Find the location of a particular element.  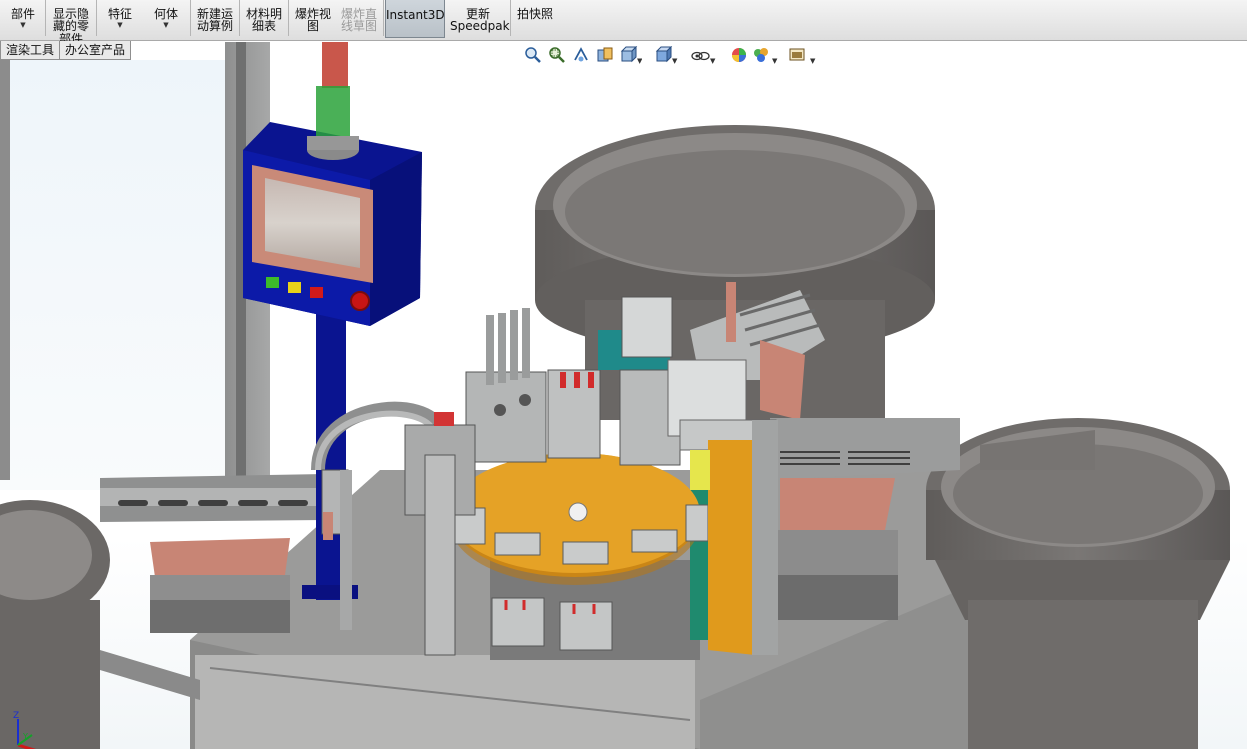

hmi-green-button is located at coordinates (272, 282).